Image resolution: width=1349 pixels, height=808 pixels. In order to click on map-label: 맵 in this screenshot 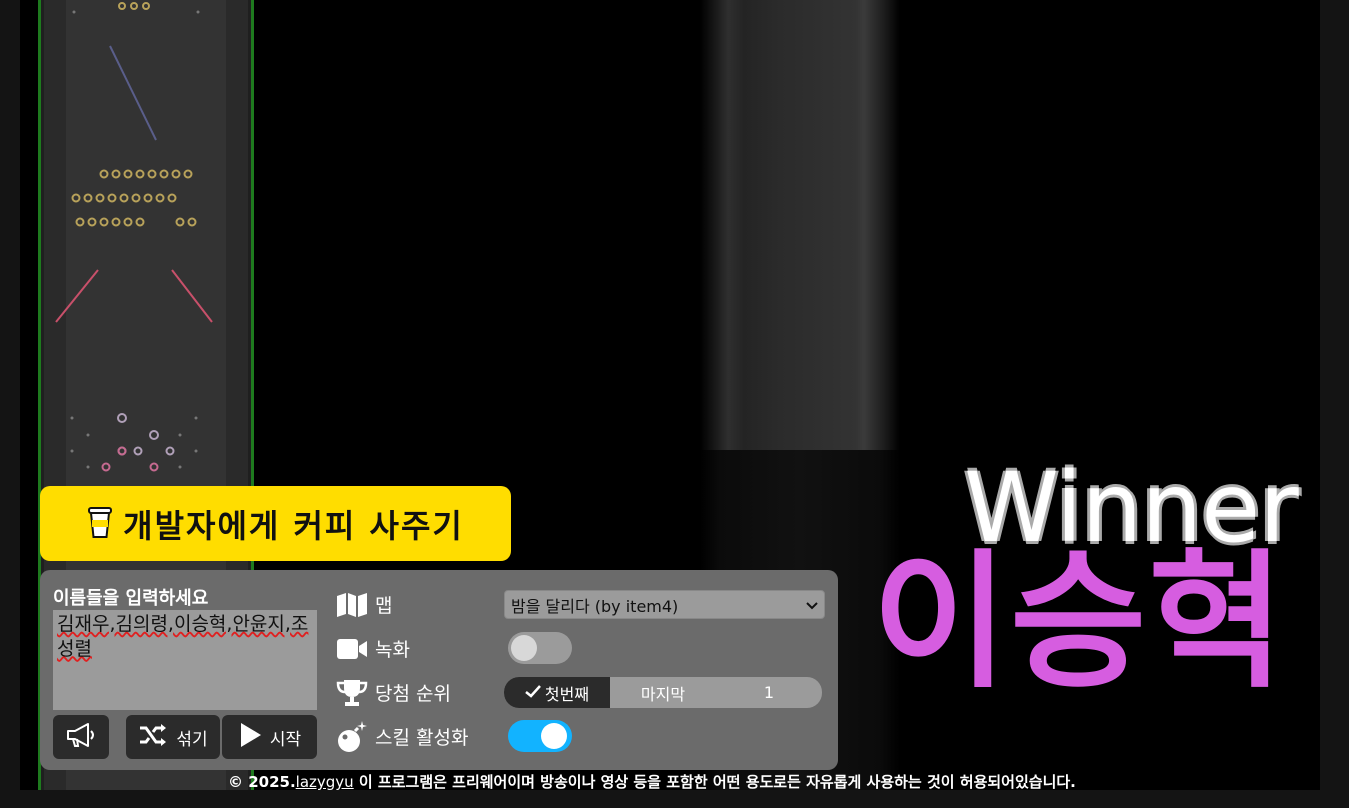, I will do `click(384, 606)`.